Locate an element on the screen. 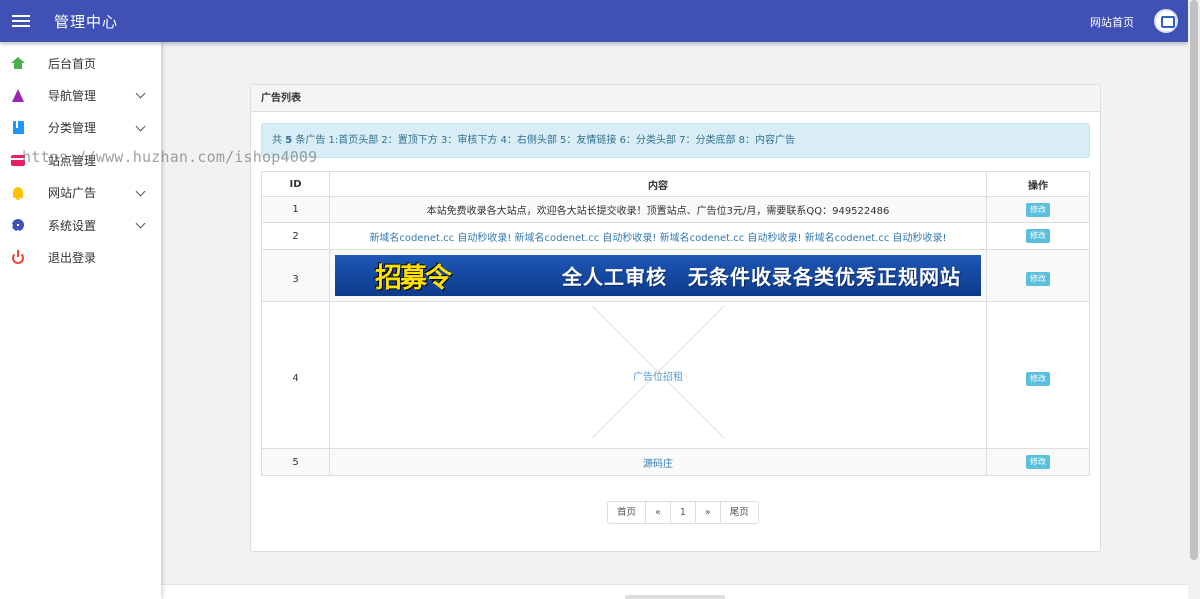 The height and width of the screenshot is (599, 1200). ad-placeholder: 广告位招租 is located at coordinates (658, 375).